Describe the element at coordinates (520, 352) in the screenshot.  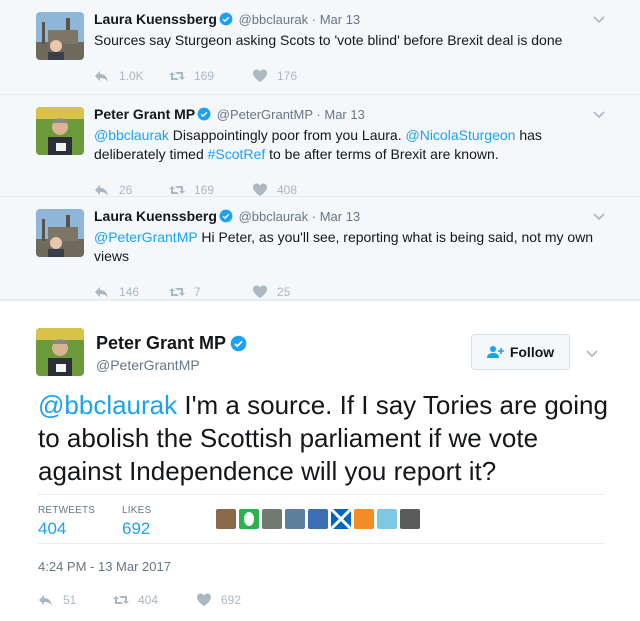
I see `follow-button: Follow` at that location.